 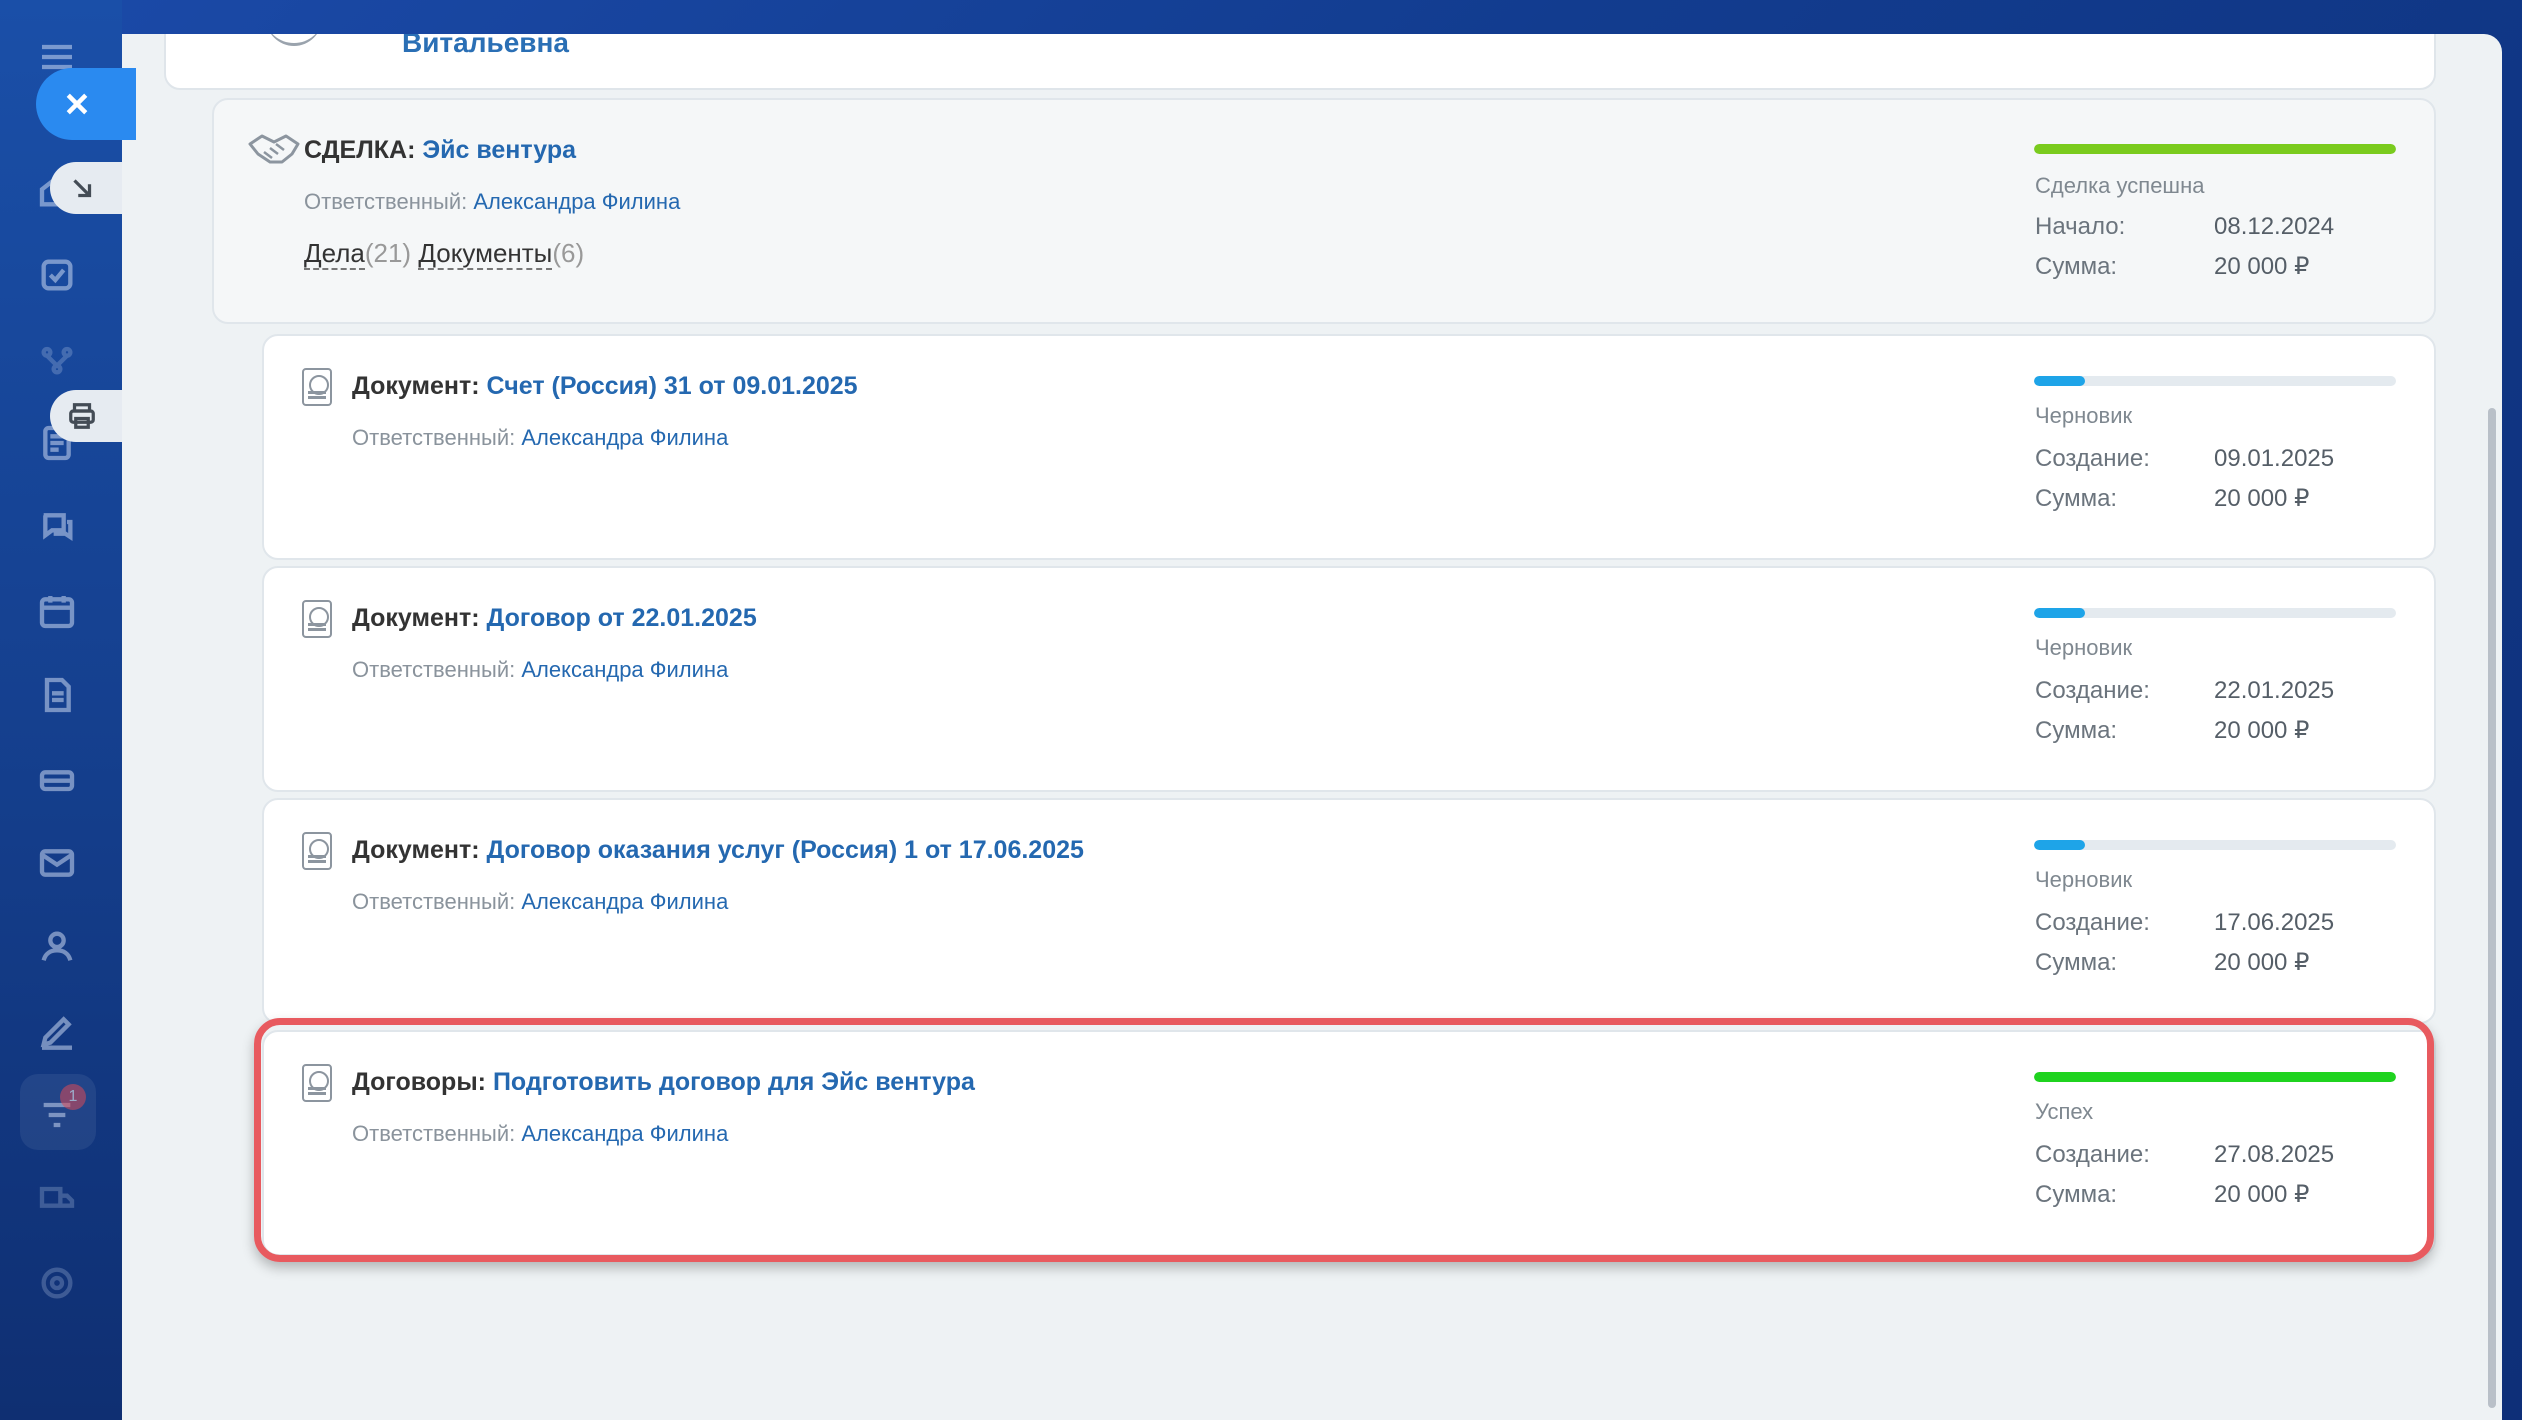 What do you see at coordinates (2080, 226) in the screenshot?
I see `deal-date-label: Начало:` at bounding box center [2080, 226].